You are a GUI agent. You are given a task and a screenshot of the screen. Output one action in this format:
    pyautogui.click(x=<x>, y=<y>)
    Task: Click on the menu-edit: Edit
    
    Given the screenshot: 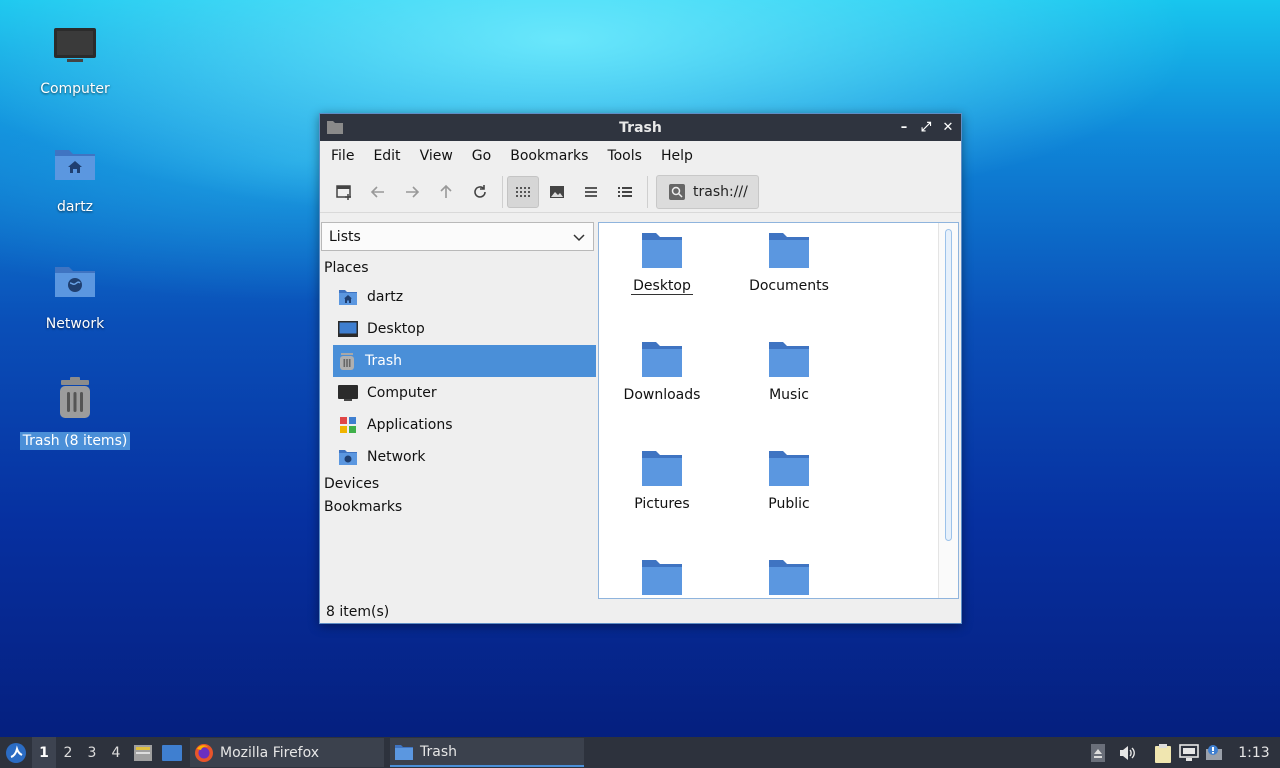 What is the action you would take?
    pyautogui.click(x=386, y=156)
    